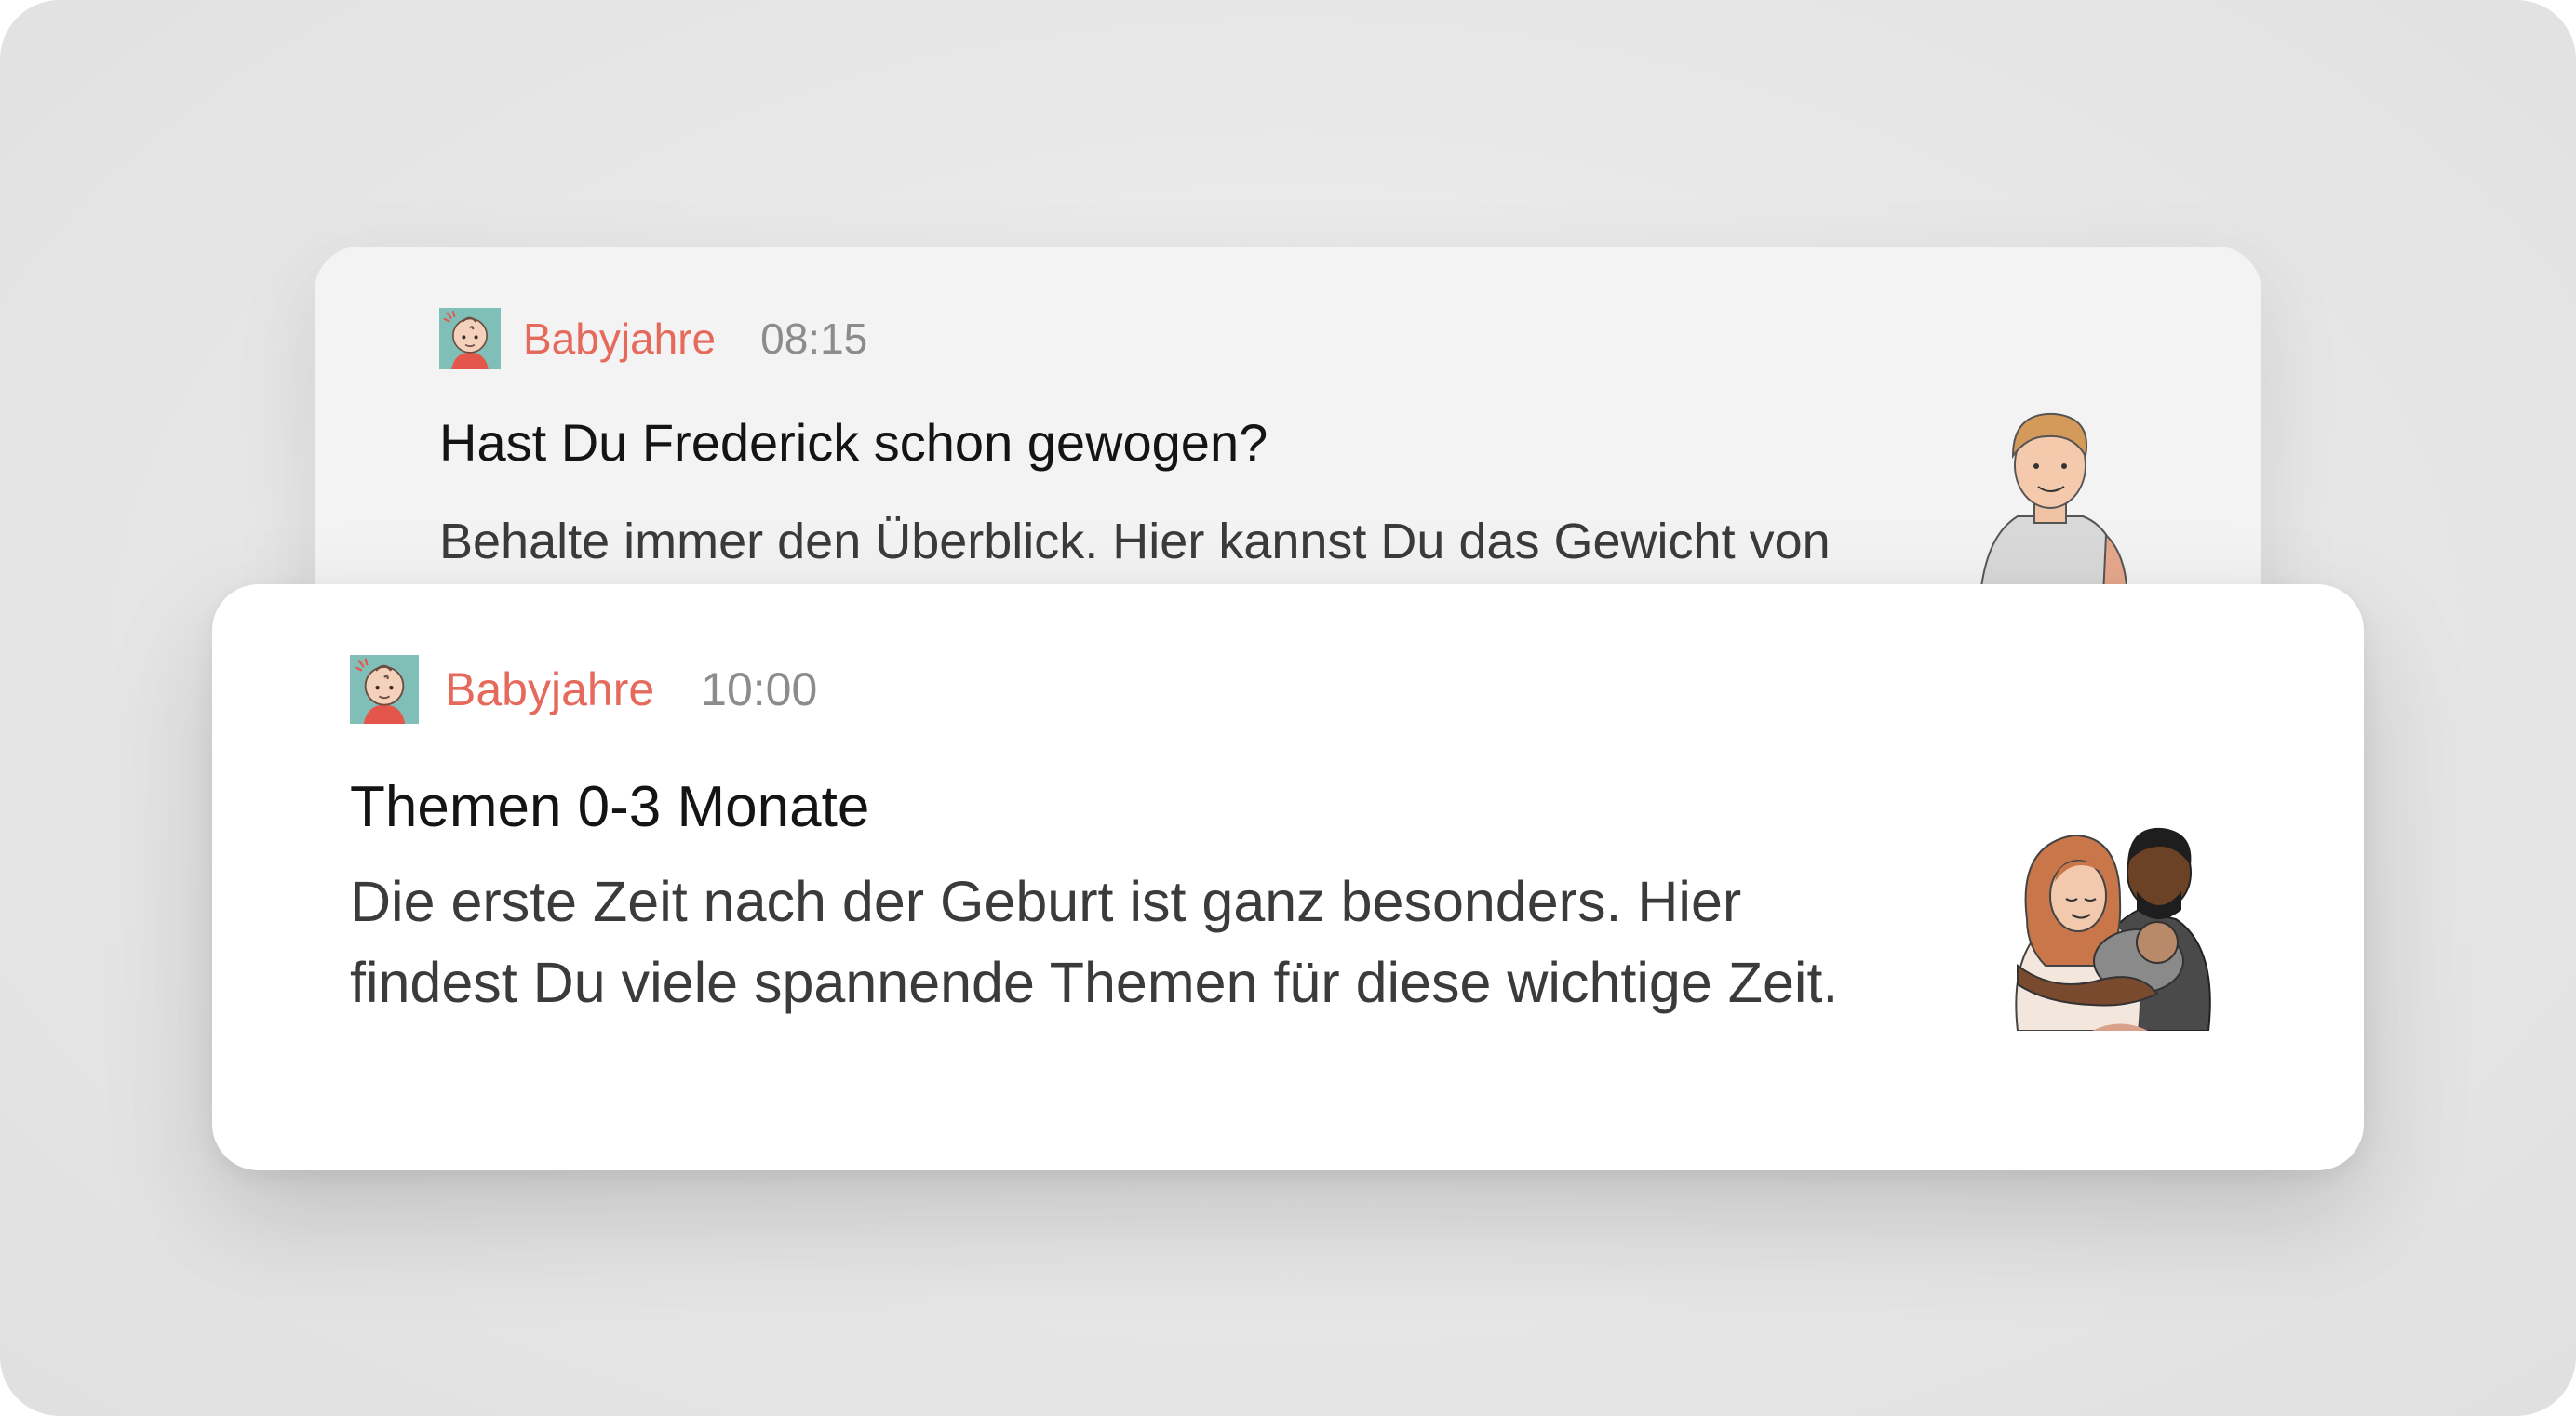  I want to click on notification-header: Babyjahre 10:00, so click(583, 689).